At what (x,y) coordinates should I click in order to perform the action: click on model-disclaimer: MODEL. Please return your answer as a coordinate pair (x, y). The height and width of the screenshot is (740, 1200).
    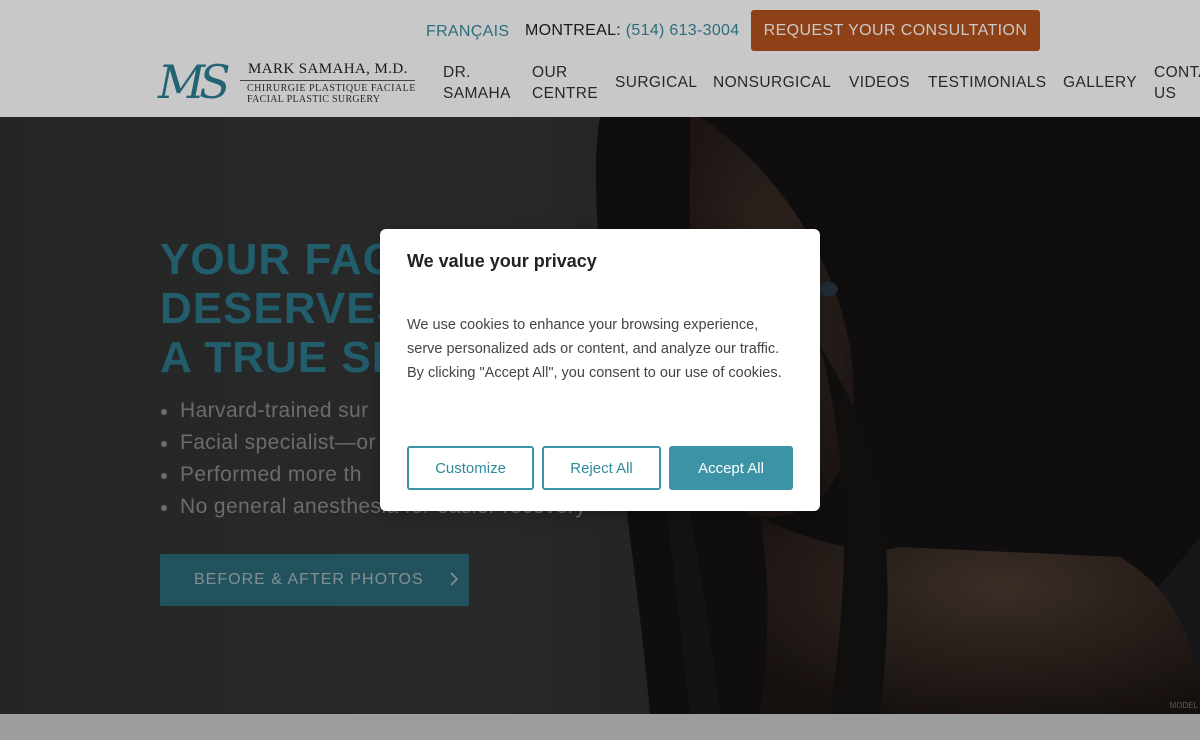
    Looking at the image, I should click on (1183, 705).